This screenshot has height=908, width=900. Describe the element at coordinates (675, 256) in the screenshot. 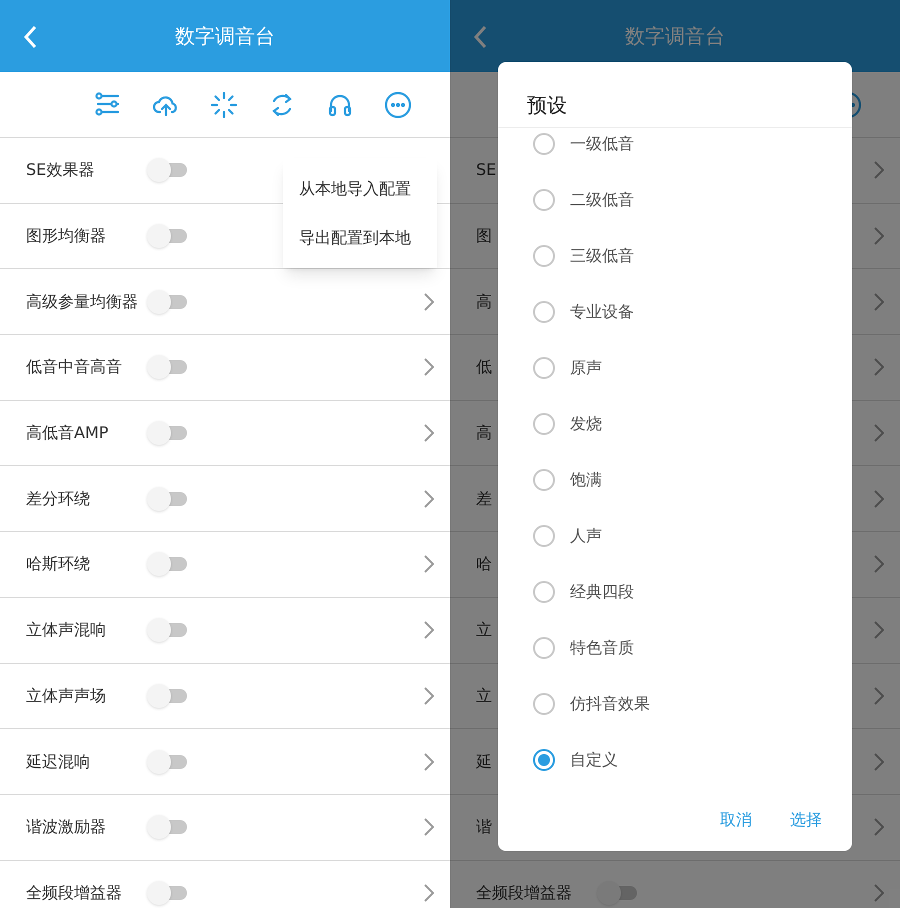

I see `preset-option: 三级低音` at that location.